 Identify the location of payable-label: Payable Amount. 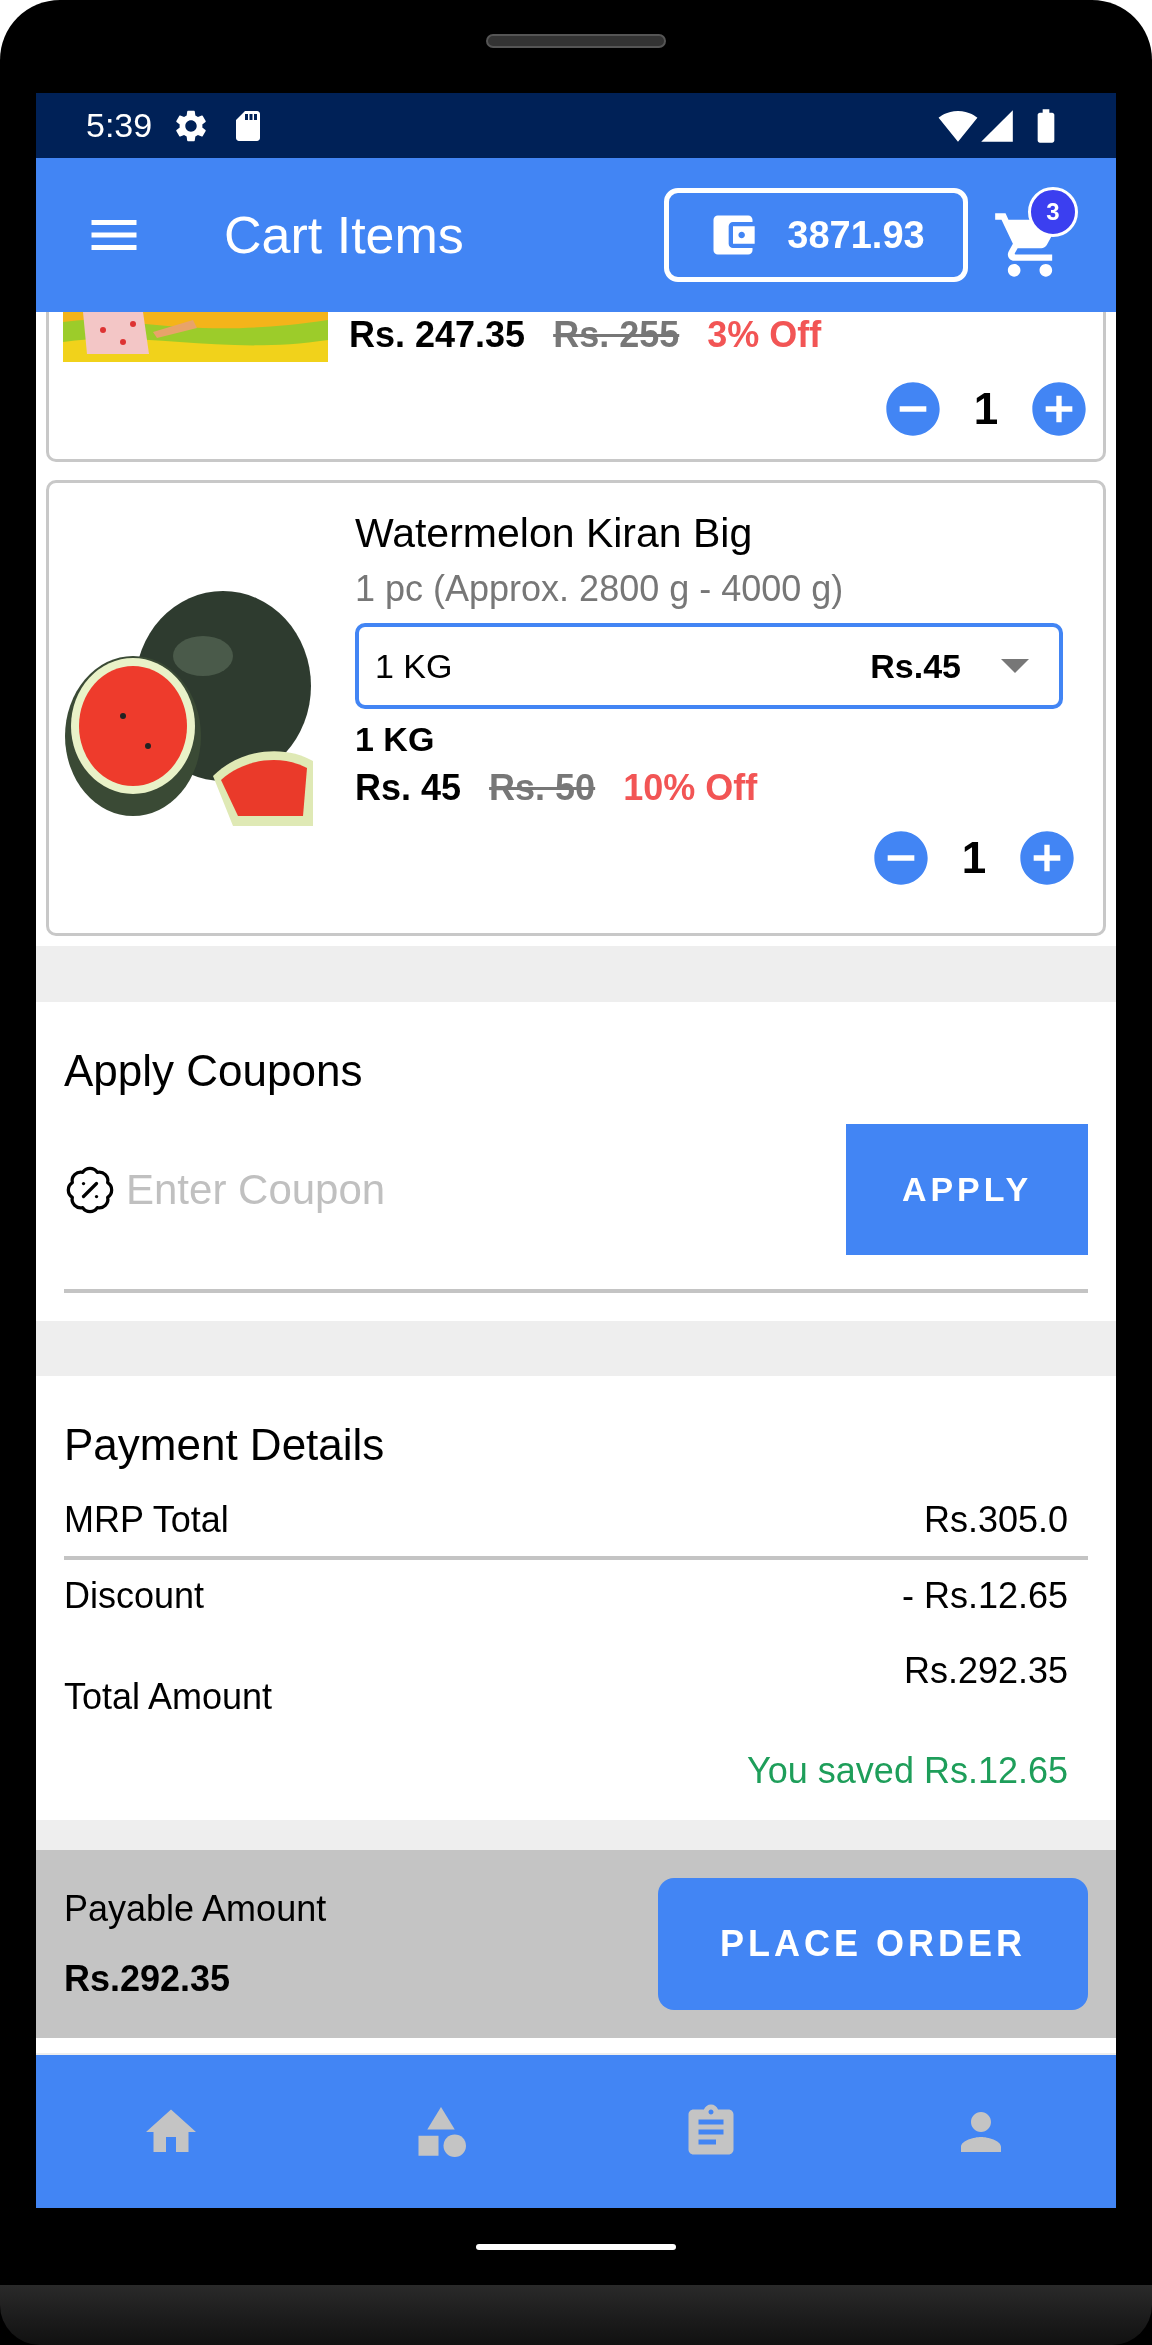
(196, 1909).